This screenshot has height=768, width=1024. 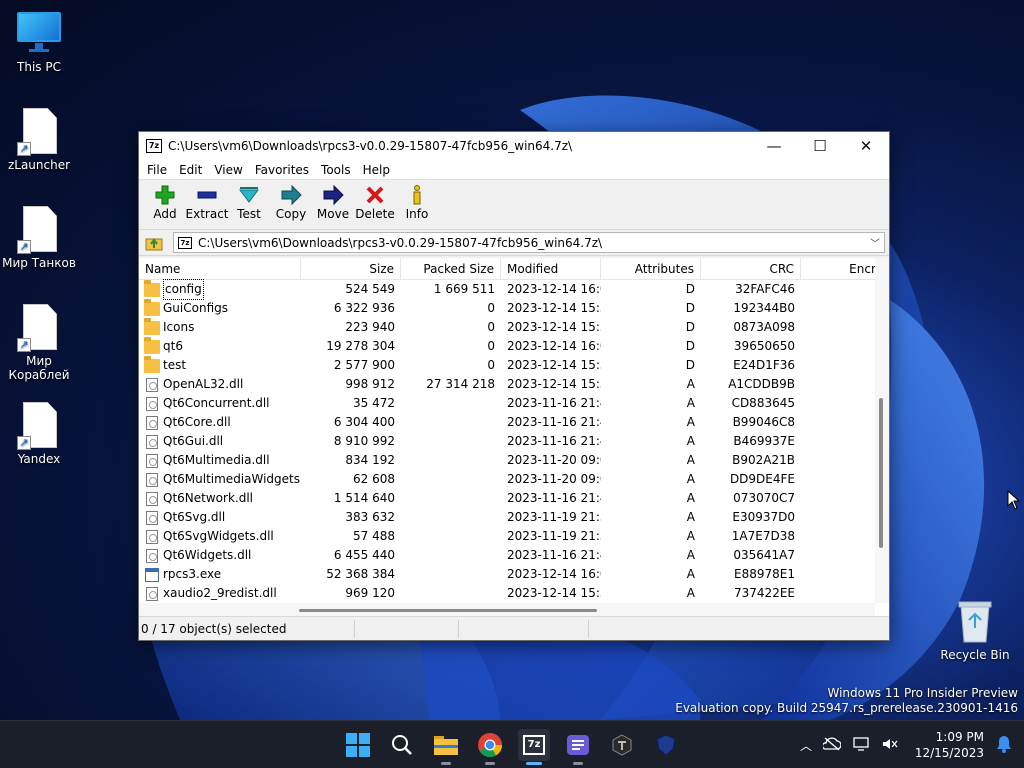 What do you see at coordinates (554, 441) in the screenshot?
I see `file-modified: 2023-11-16 21:41` at bounding box center [554, 441].